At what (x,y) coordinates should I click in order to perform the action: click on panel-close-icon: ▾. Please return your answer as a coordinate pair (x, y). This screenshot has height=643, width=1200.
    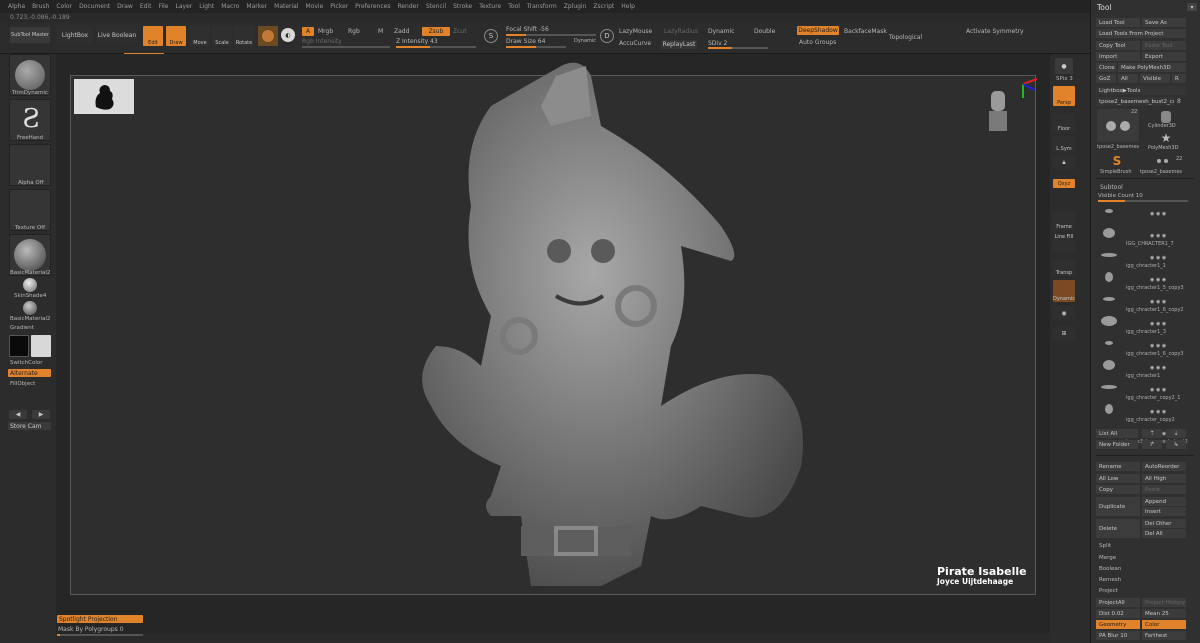
    Looking at the image, I should click on (1192, 7).